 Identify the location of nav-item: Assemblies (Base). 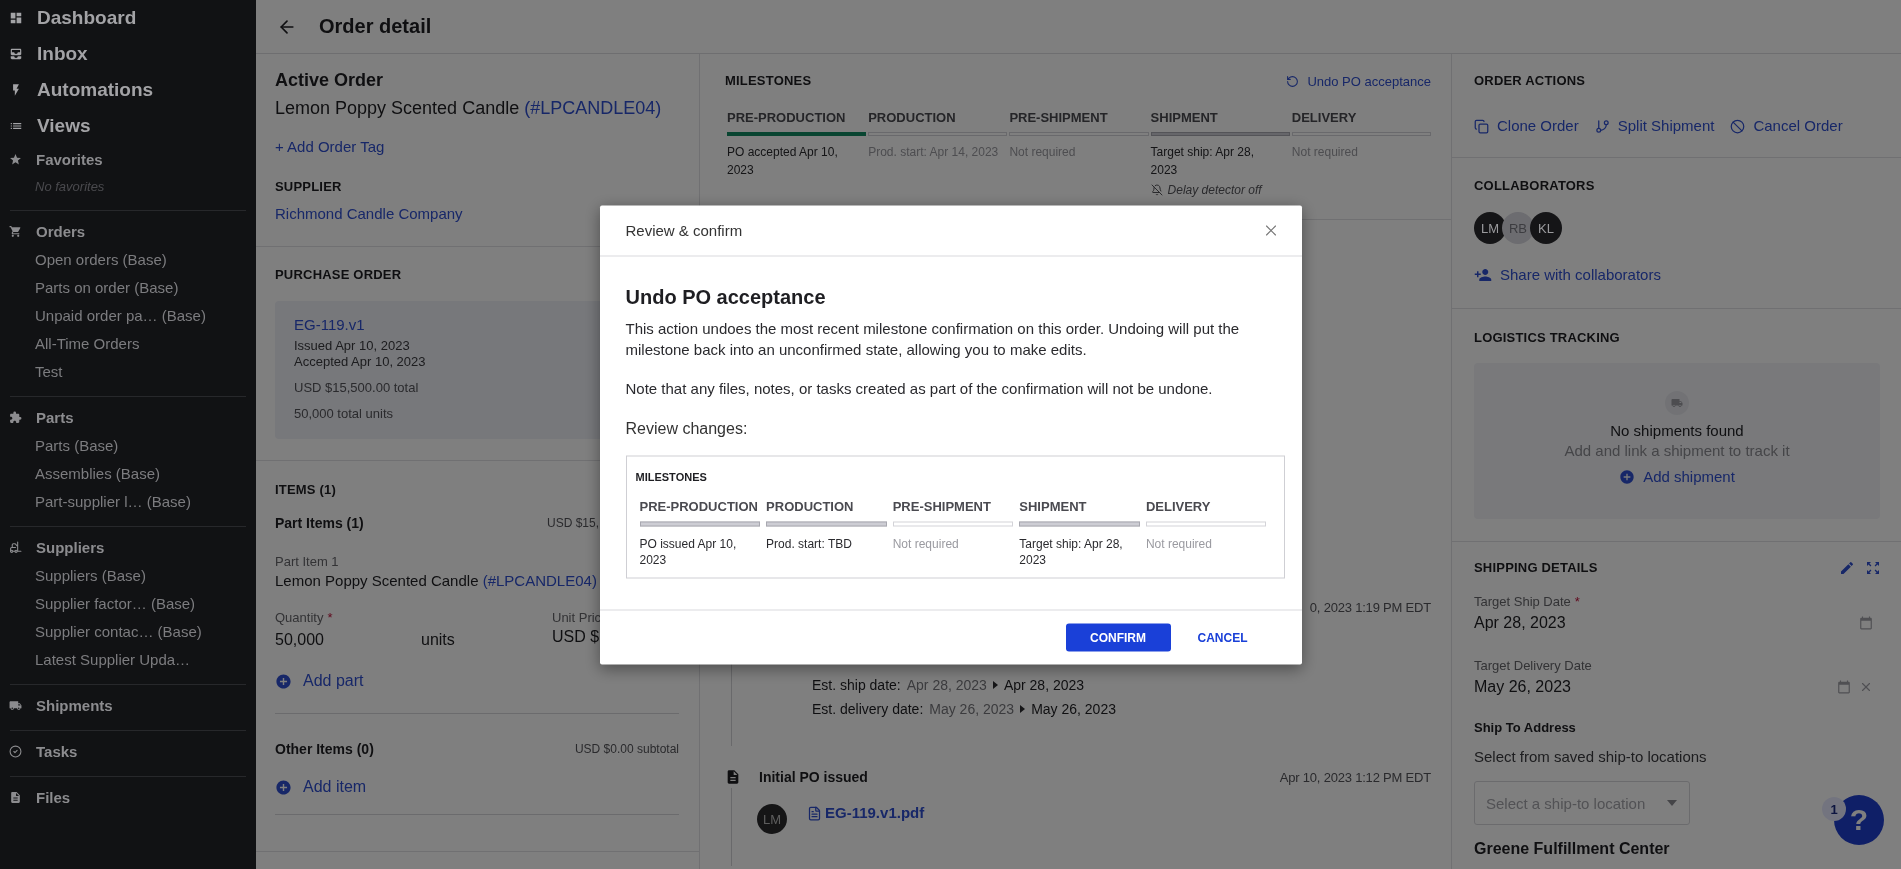
(80, 474).